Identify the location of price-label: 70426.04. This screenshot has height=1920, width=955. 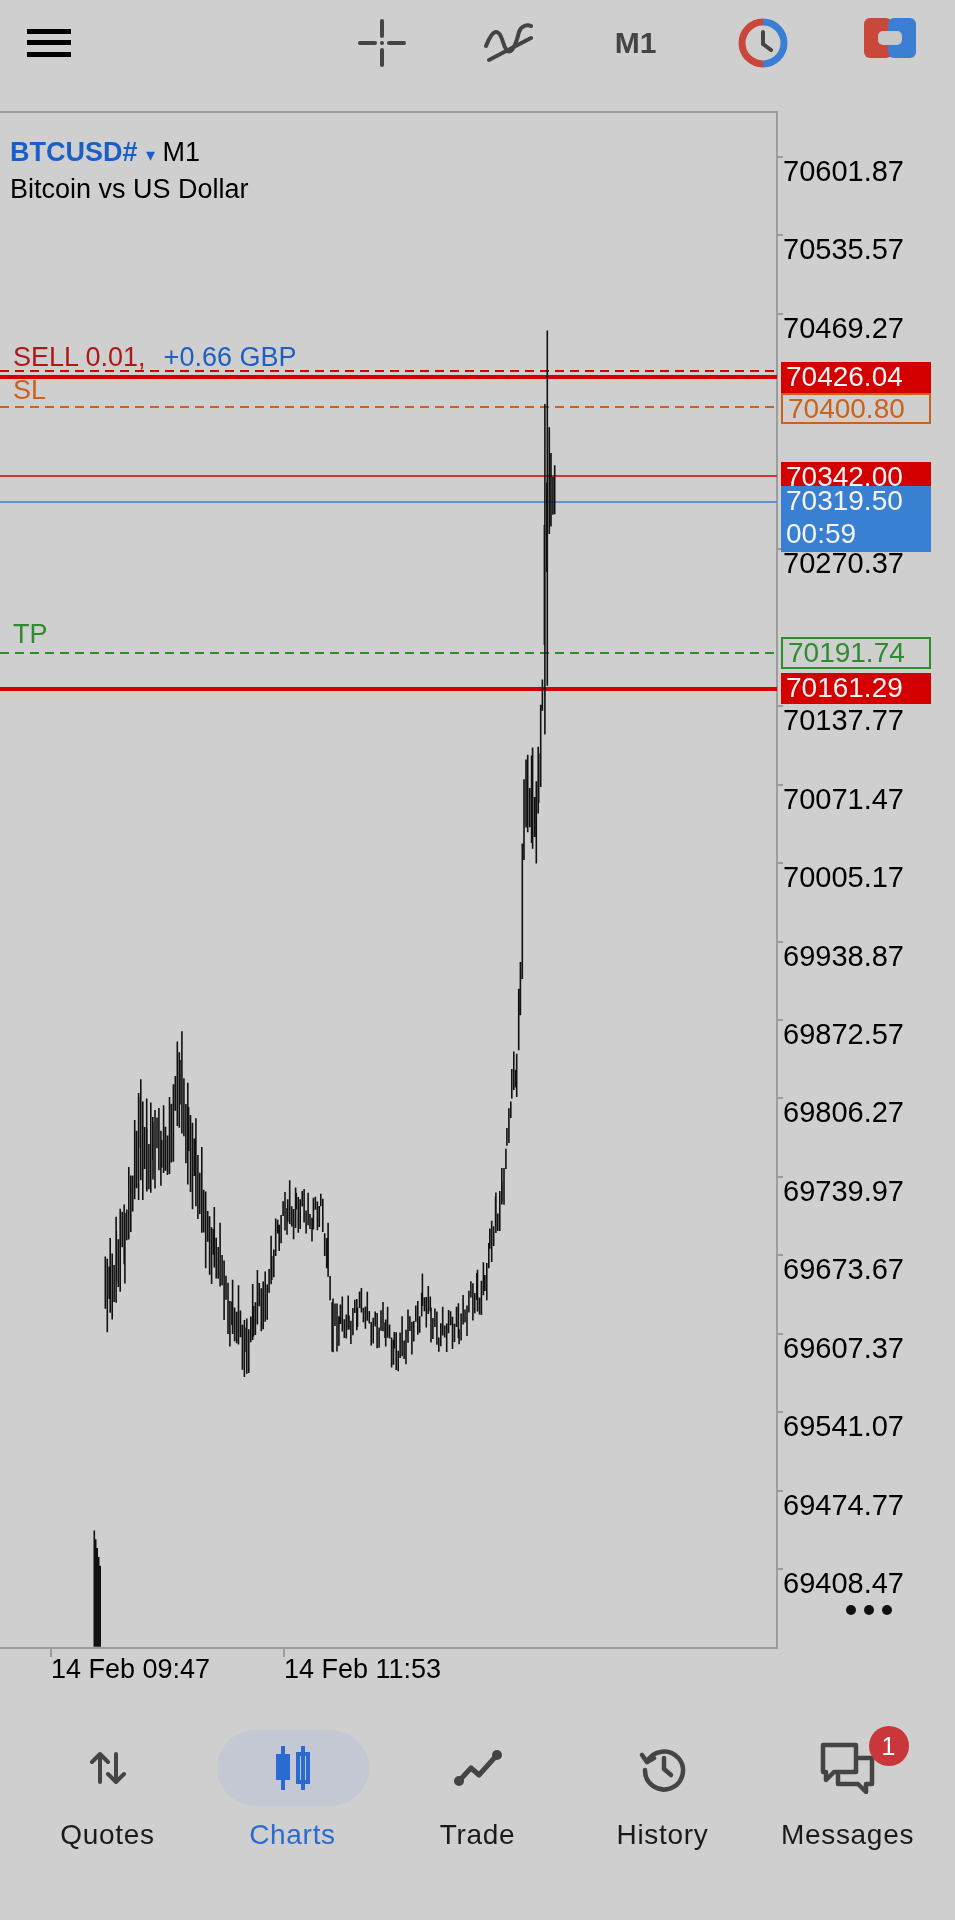
(856, 378).